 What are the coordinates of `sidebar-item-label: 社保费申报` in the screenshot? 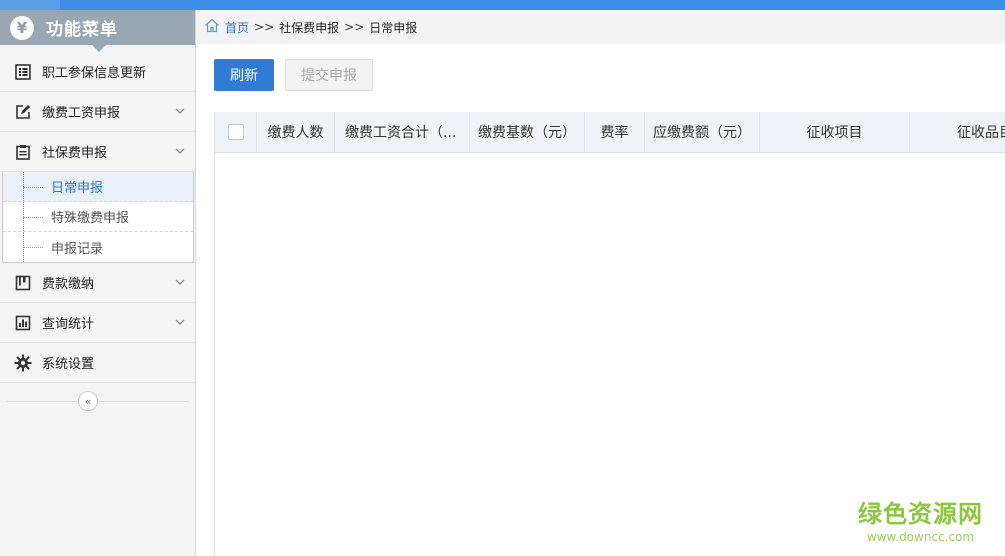 It's located at (75, 153).